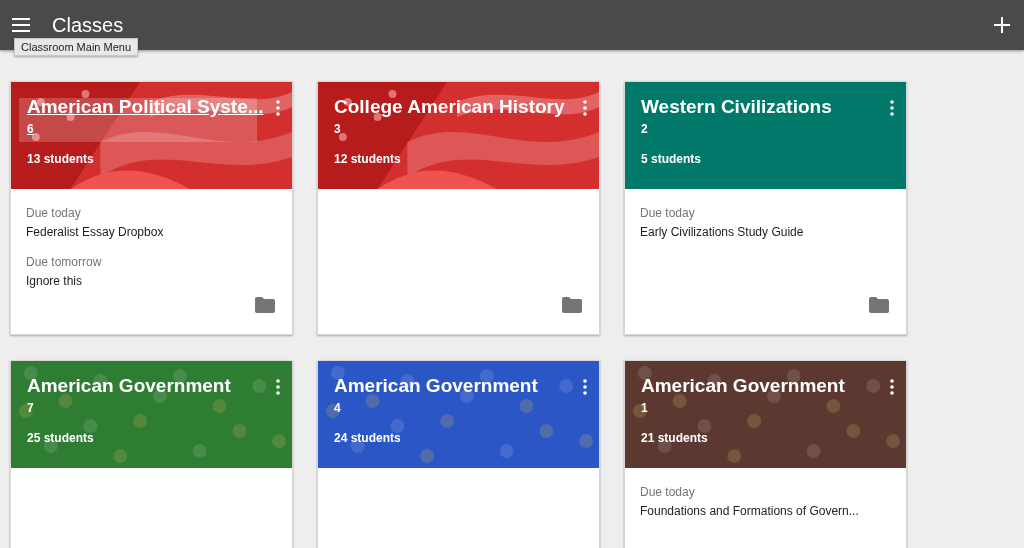 This screenshot has height=548, width=1024. What do you see at coordinates (1002, 25) in the screenshot?
I see `add-icon` at bounding box center [1002, 25].